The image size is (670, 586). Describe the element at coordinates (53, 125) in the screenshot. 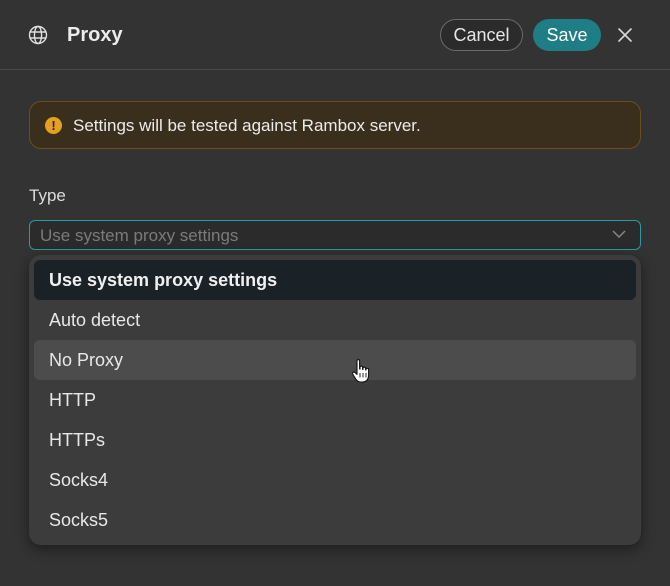

I see `warning-icon: !` at that location.